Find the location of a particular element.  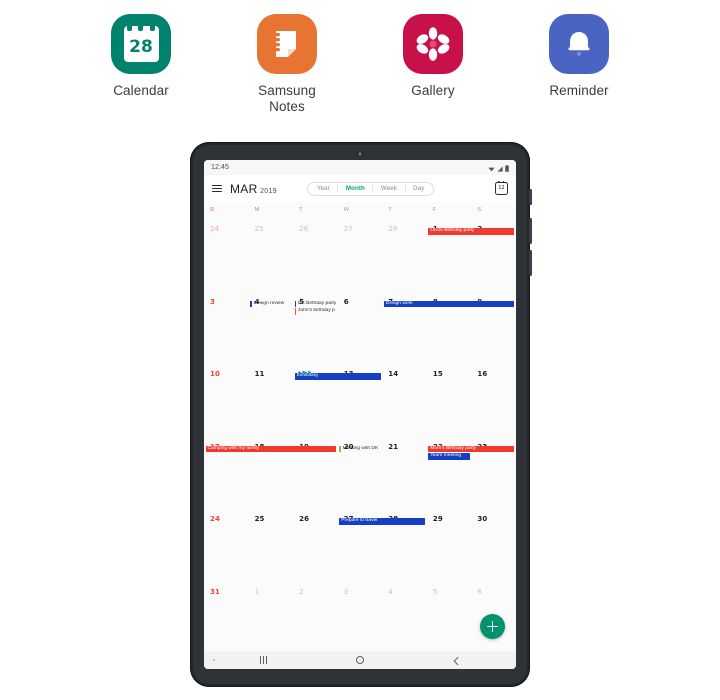

week-row: 24 25 26 2728 29 30 Prepare to travel is located at coordinates (360, 542).